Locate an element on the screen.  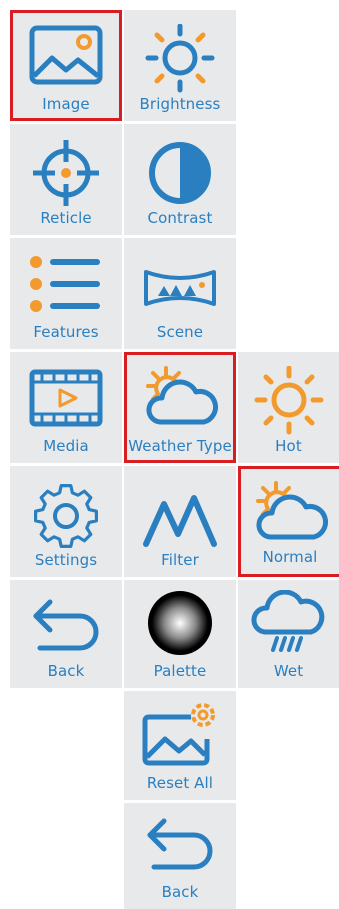
menu-item-label: Reset All is located at coordinates (180, 783).